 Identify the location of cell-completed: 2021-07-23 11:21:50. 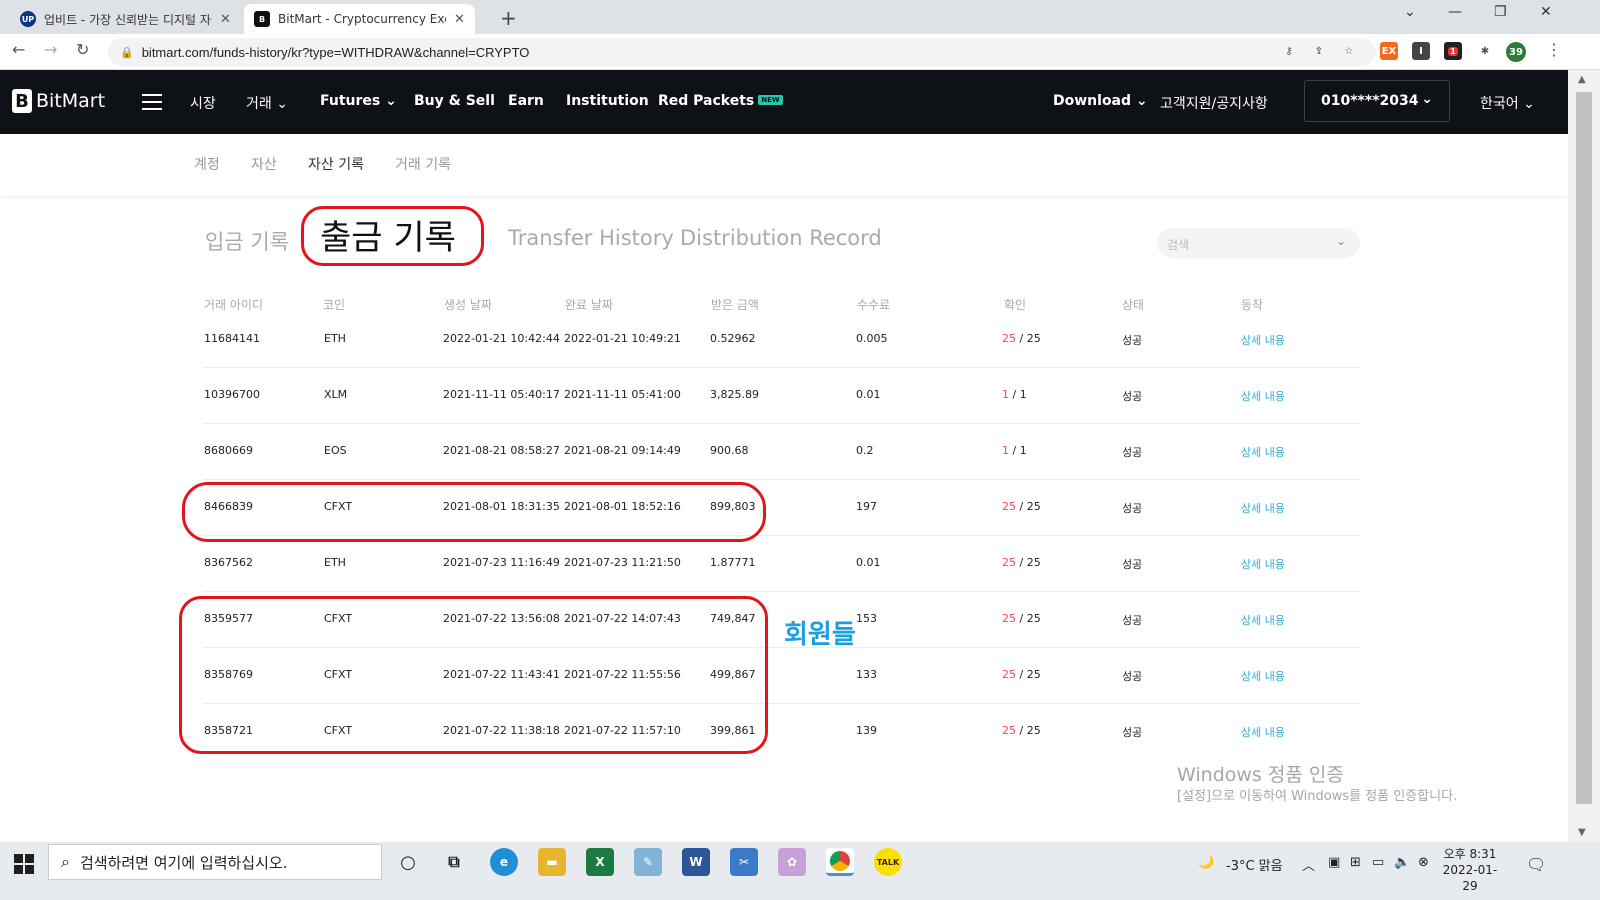
(622, 562).